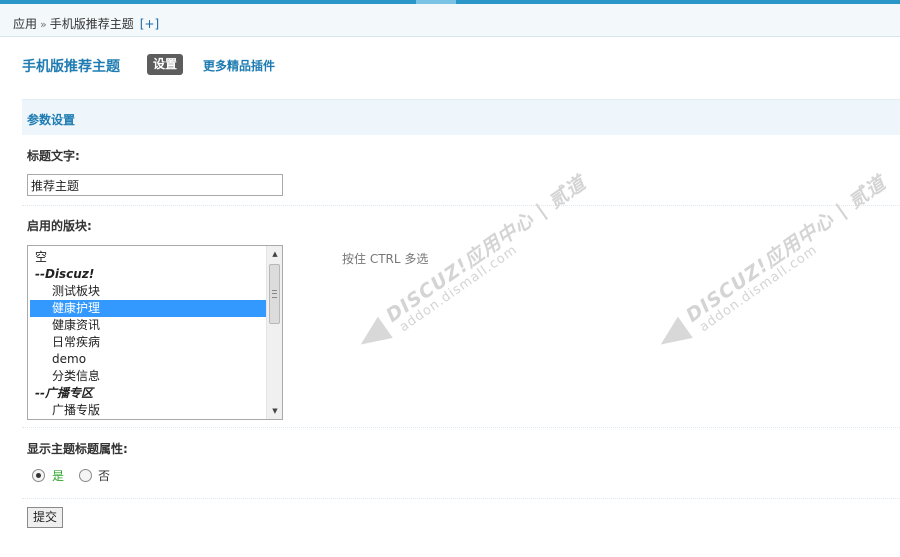 This screenshot has width=900, height=557. Describe the element at coordinates (450, 20) in the screenshot. I see `breadcrumb-bar: 应用» 手机版推荐主题 [+]` at that location.